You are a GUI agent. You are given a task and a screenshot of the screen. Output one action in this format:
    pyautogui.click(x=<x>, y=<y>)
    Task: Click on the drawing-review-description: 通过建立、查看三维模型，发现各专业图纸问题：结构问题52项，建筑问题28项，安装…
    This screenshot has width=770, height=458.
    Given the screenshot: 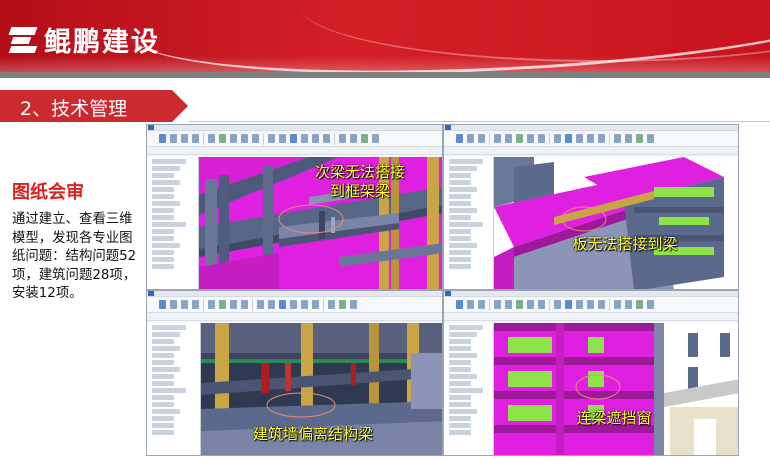 What is the action you would take?
    pyautogui.click(x=74, y=257)
    